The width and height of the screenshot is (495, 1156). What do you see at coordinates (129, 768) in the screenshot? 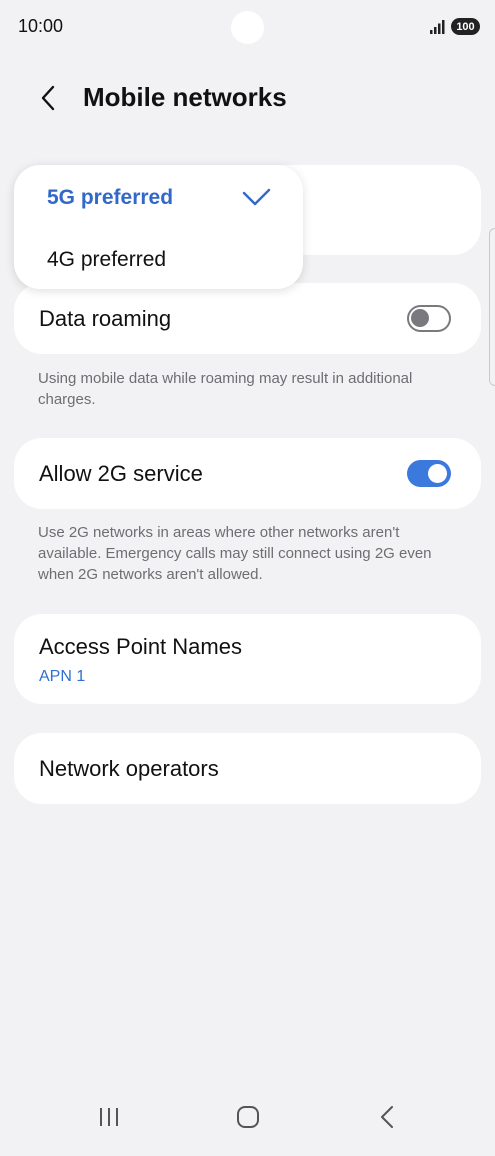
I see `network-operators-label: Network operators` at bounding box center [129, 768].